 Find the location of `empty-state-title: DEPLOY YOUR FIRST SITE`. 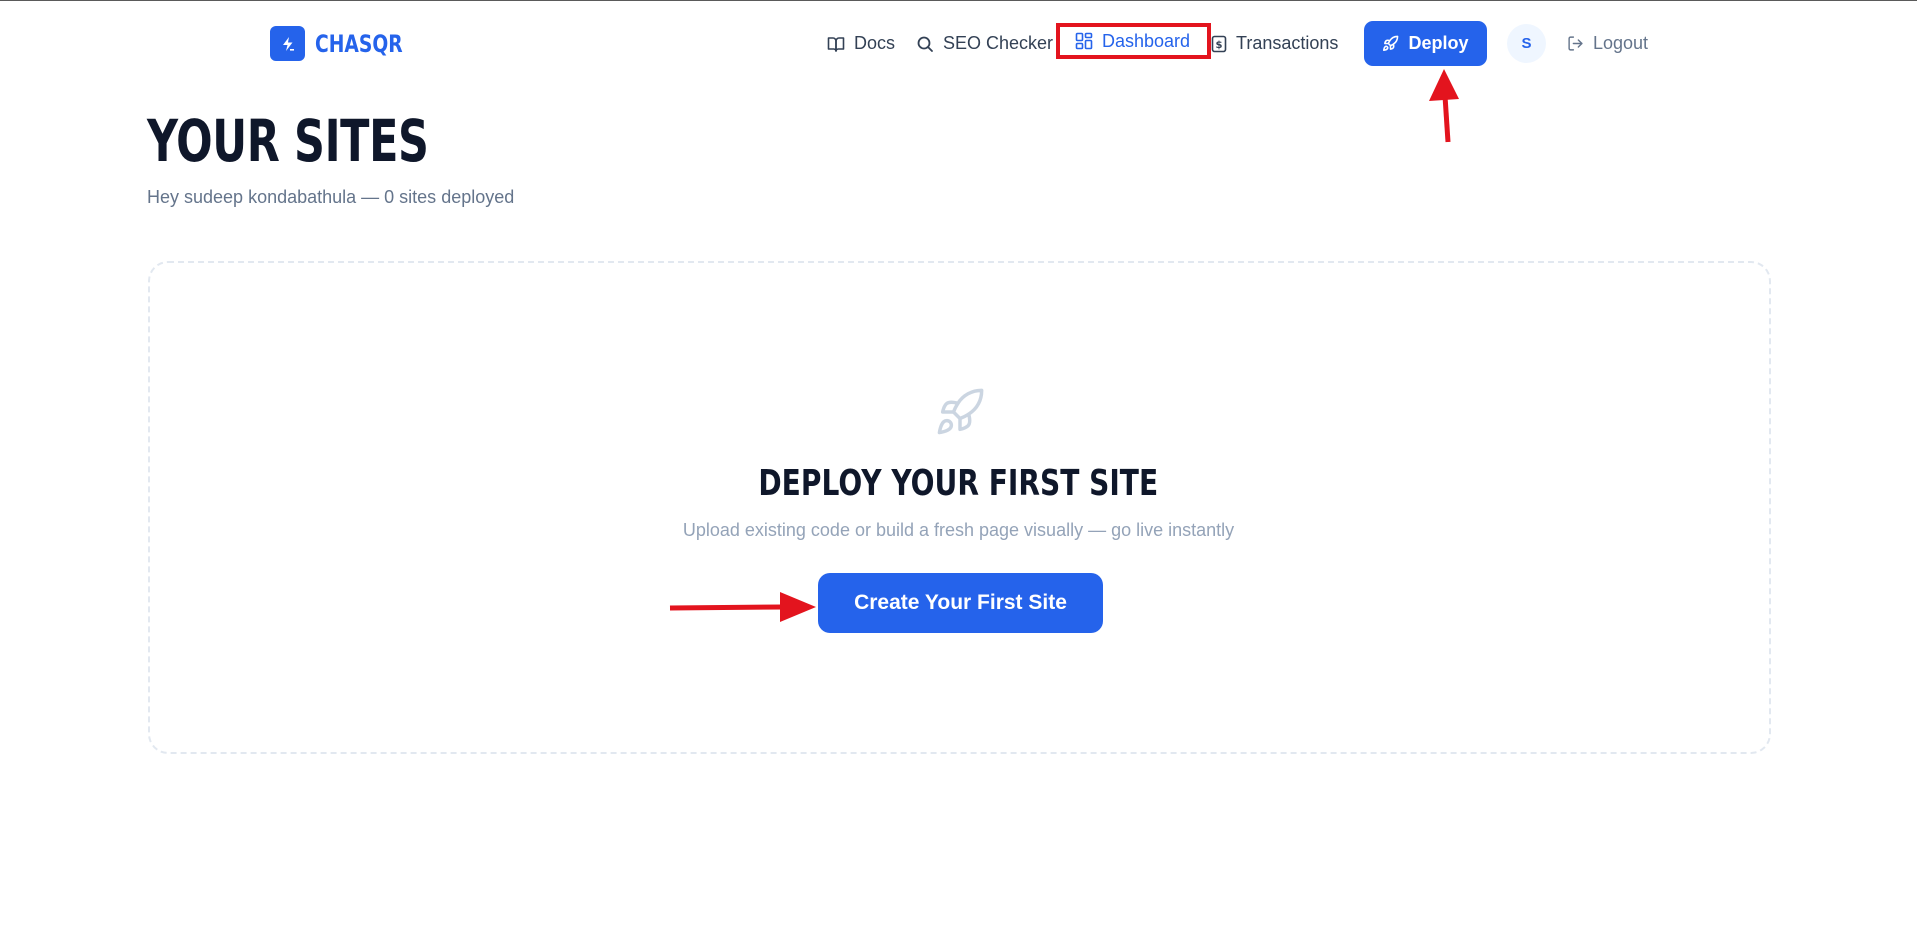

empty-state-title: DEPLOY YOUR FIRST SITE is located at coordinates (958, 483).